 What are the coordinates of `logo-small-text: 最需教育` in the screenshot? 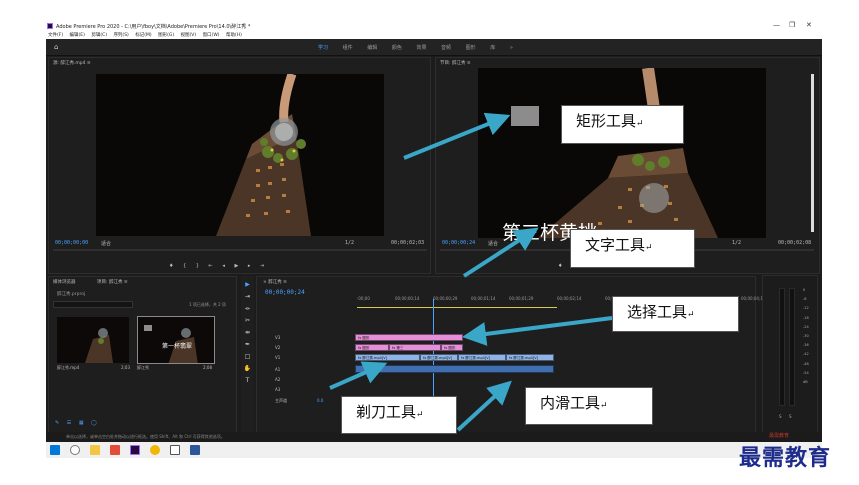 It's located at (779, 436).